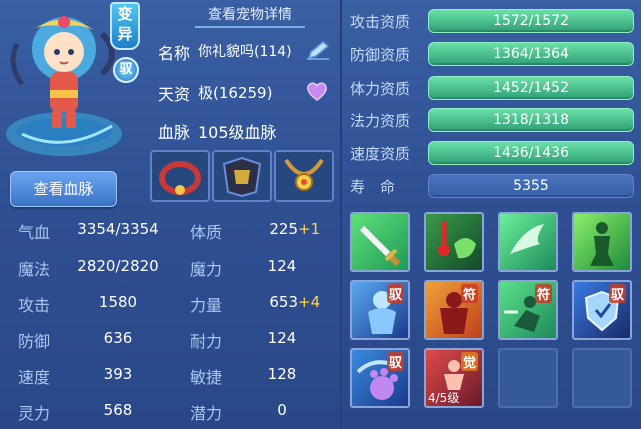 Image resolution: width=641 pixels, height=429 pixels. I want to click on mana-aptitude-label: 法力资质, so click(380, 121).